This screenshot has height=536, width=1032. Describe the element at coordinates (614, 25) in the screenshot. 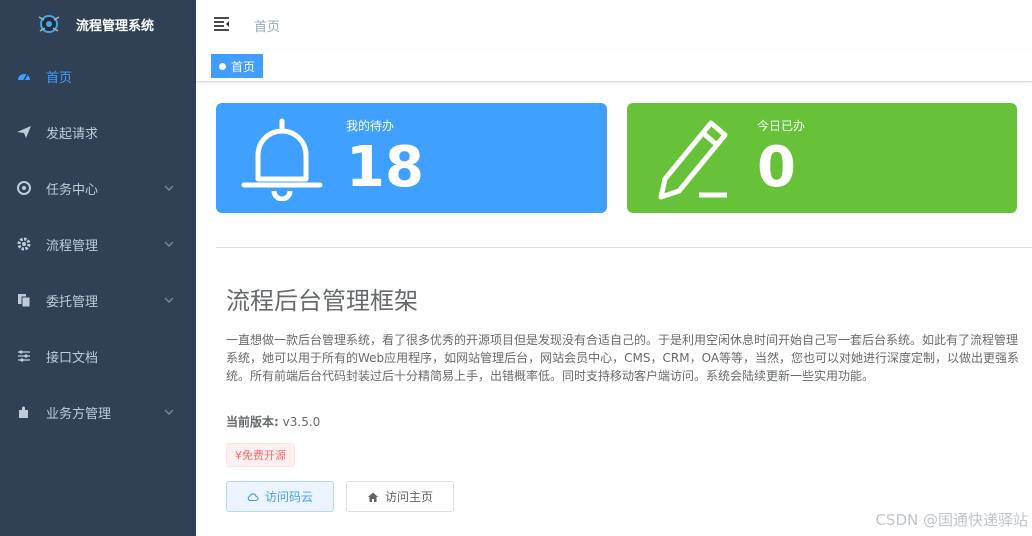

I see `navbar: 首页` at that location.